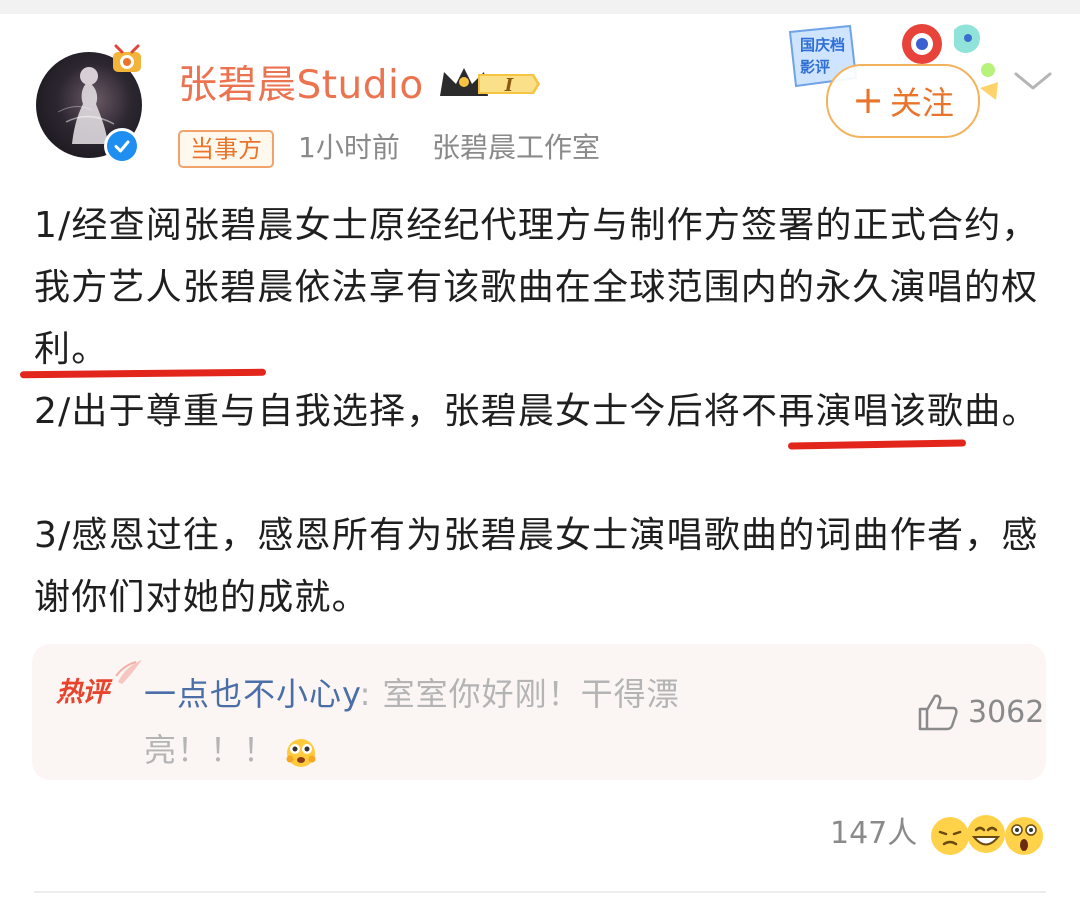 The height and width of the screenshot is (918, 1080). I want to click on emoji-grin-icon, so click(986, 834).